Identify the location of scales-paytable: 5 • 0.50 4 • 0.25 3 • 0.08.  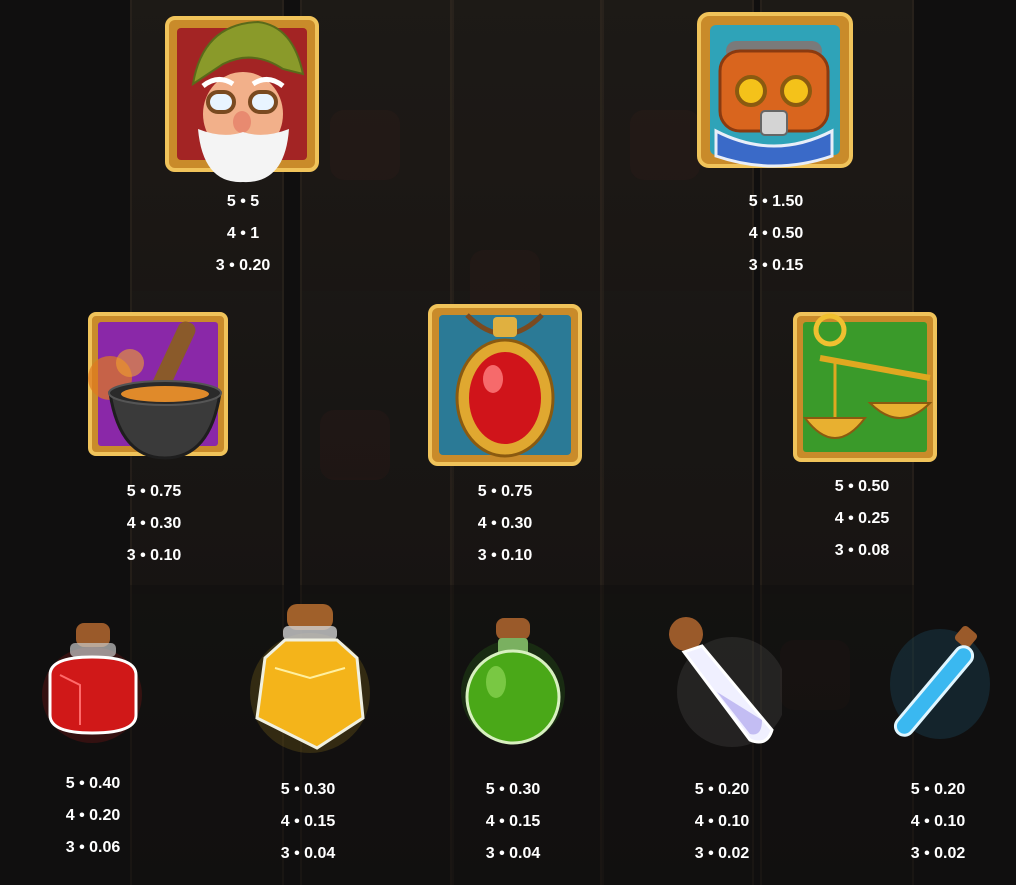
(862, 519).